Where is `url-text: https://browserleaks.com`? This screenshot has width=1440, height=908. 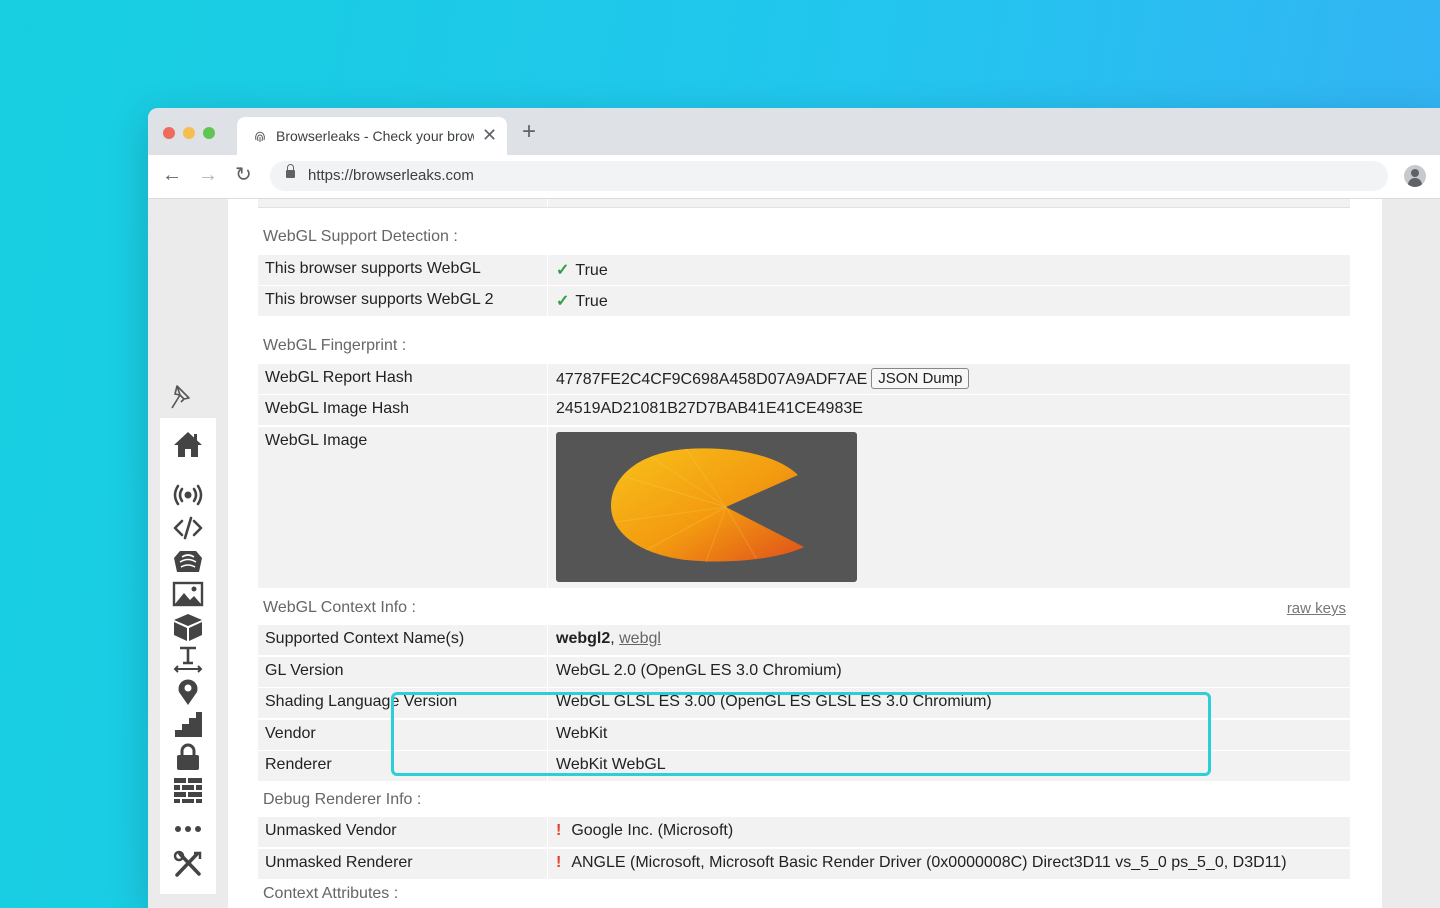
url-text: https://browserleaks.com is located at coordinates (391, 175).